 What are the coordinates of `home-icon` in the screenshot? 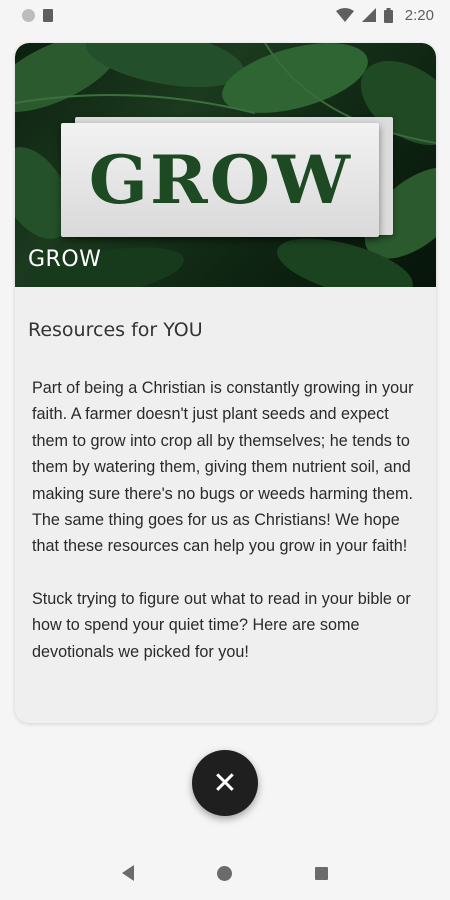 It's located at (224, 873).